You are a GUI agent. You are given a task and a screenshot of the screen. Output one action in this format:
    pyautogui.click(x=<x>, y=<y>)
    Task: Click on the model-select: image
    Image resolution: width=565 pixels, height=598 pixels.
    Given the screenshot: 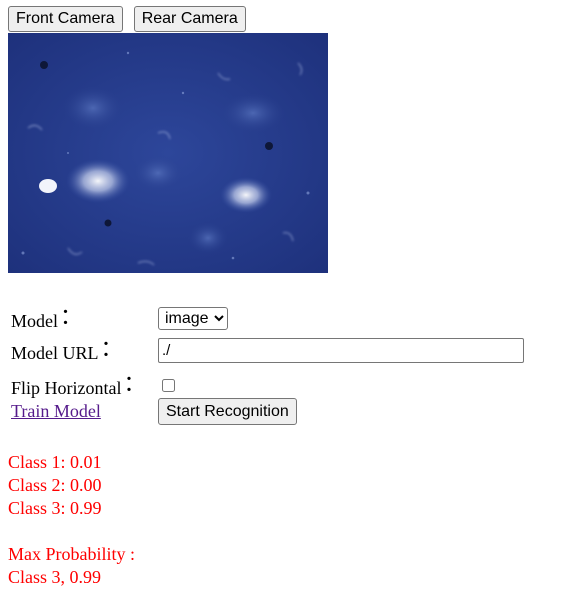 What is the action you would take?
    pyautogui.click(x=193, y=318)
    